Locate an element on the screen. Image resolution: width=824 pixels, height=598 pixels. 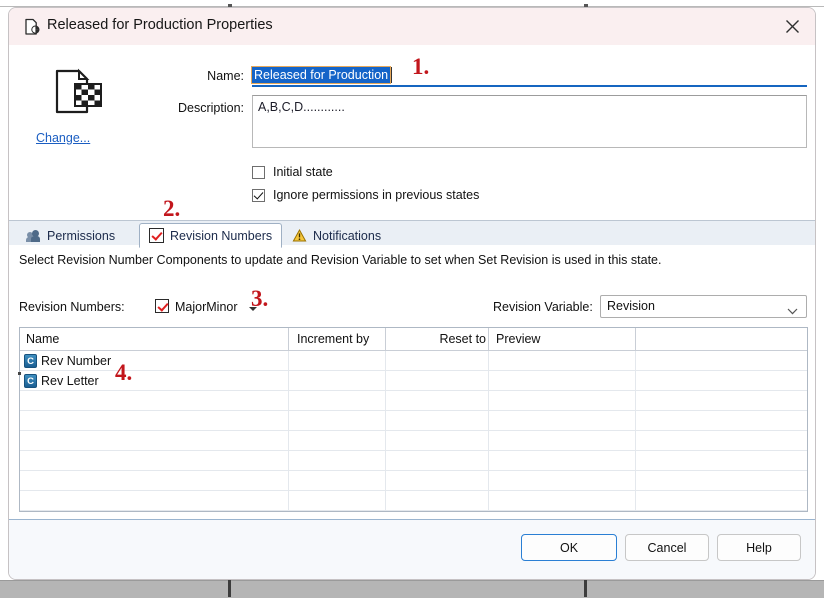
column-header-reset-to: Reset to is located at coordinates (452, 339).